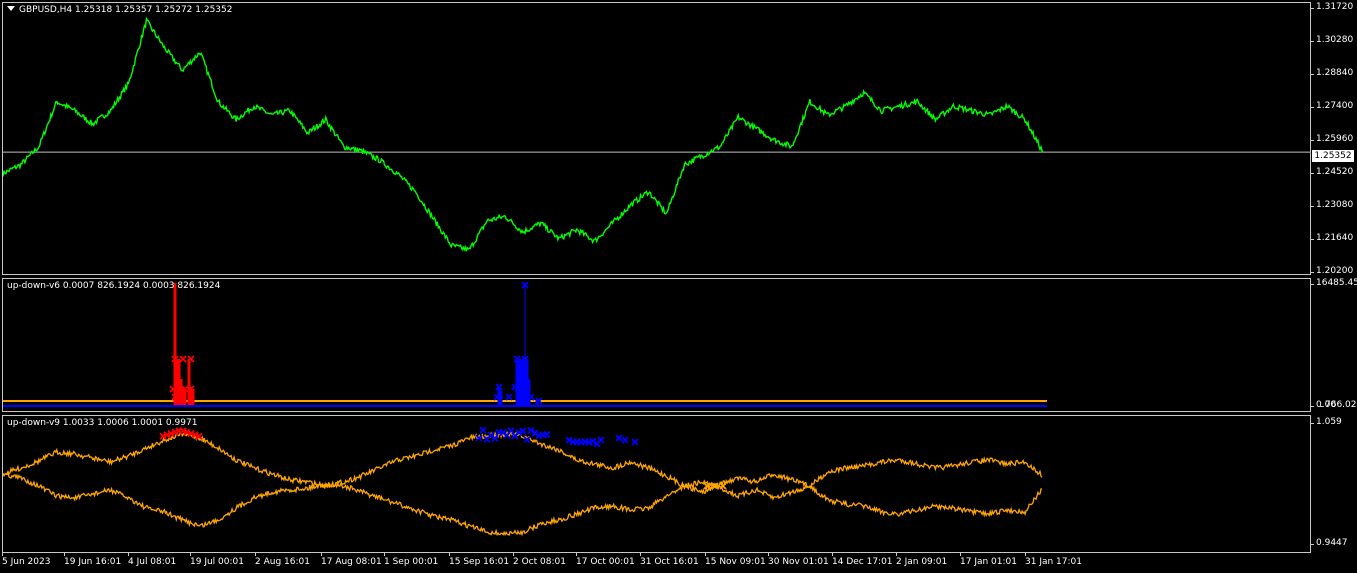 Image resolution: width=1357 pixels, height=573 pixels. I want to click on time-axis-label: 2 Jan 09:01, so click(922, 560).